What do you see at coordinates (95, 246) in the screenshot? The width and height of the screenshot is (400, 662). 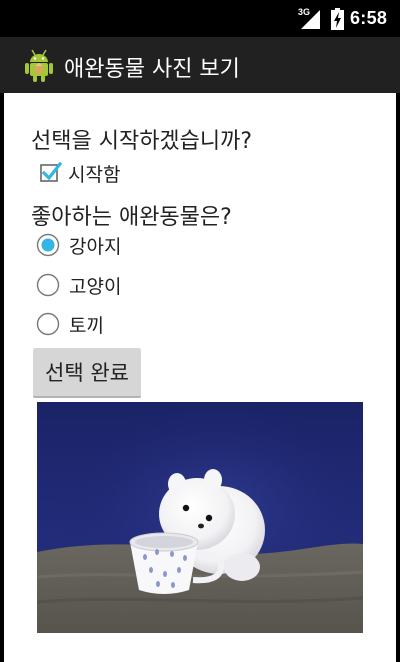 I see `radio-puppy-label: 강아지` at bounding box center [95, 246].